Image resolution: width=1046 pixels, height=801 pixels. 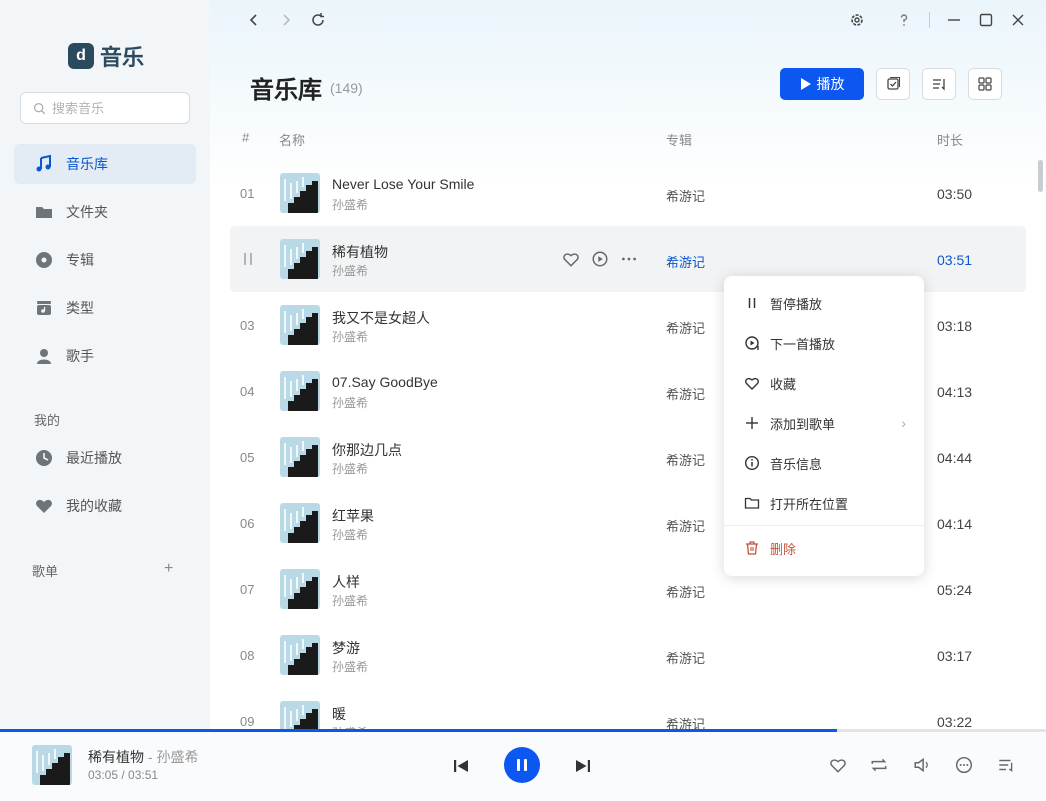 What do you see at coordinates (105, 356) in the screenshot?
I see `sidebar-item-artists: 歌手` at bounding box center [105, 356].